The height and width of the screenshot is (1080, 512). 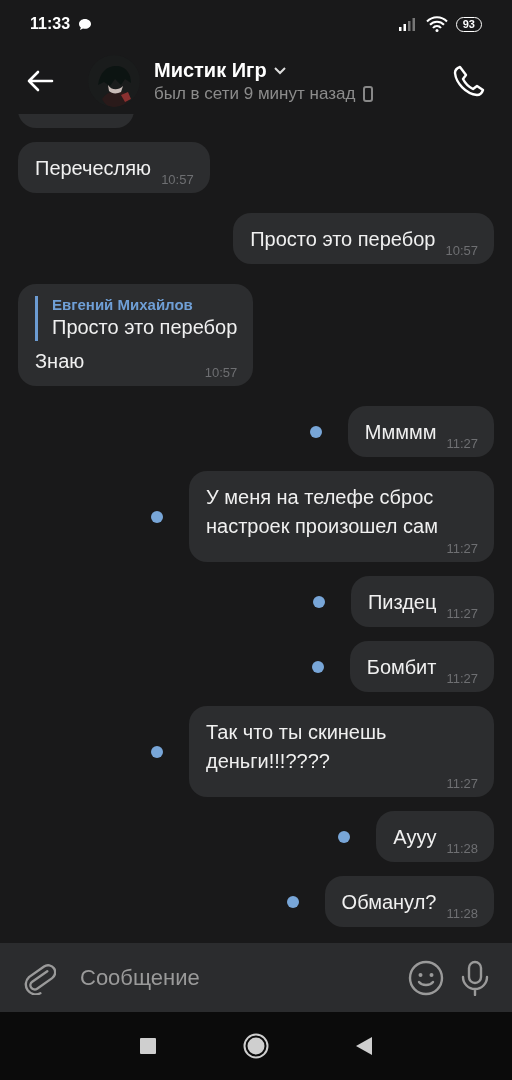 What do you see at coordinates (256, 1046) in the screenshot?
I see `home-button-icon` at bounding box center [256, 1046].